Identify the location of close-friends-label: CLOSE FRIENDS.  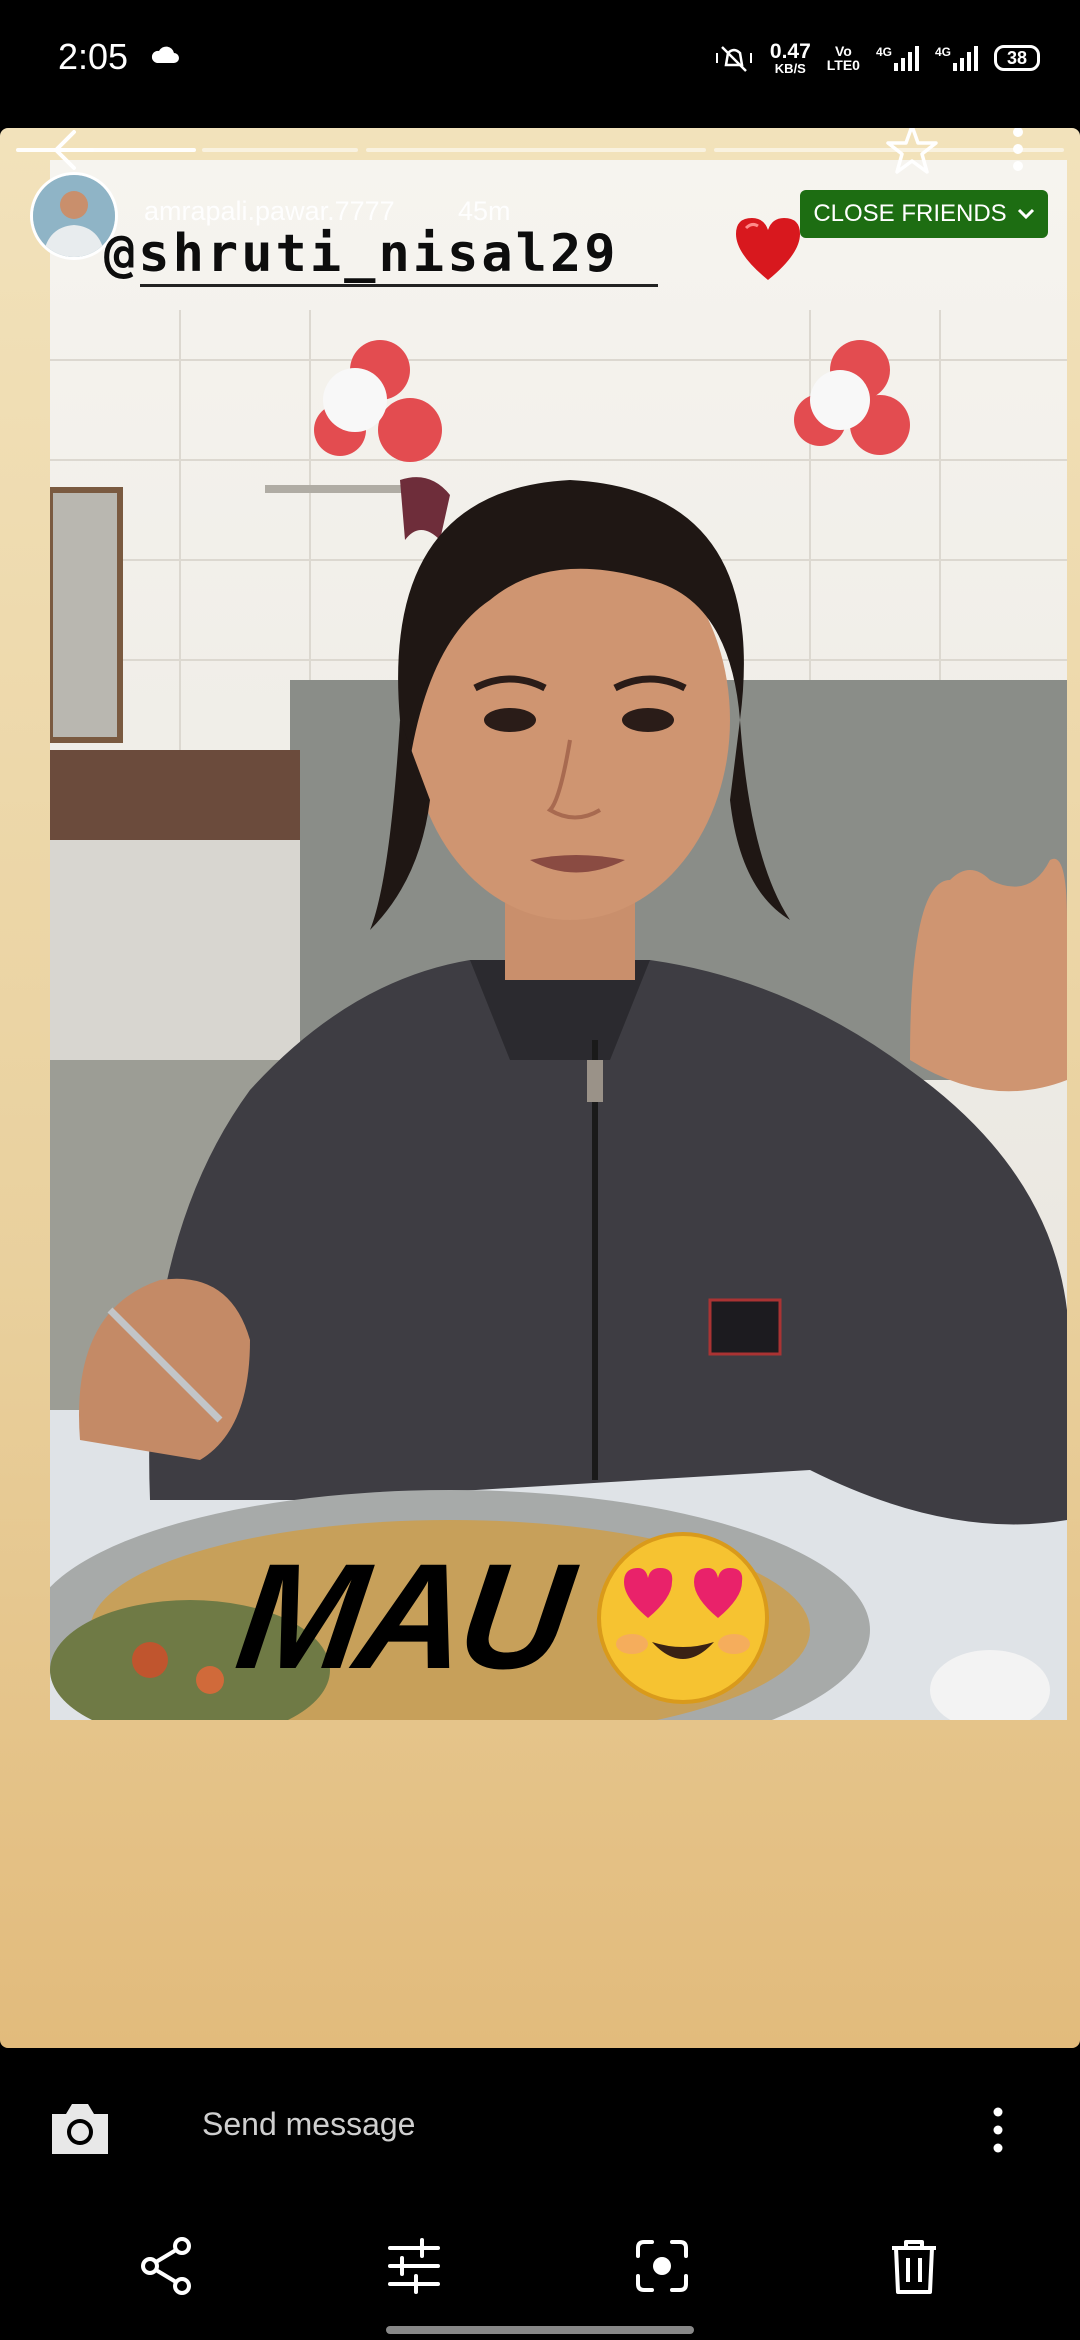
(910, 213).